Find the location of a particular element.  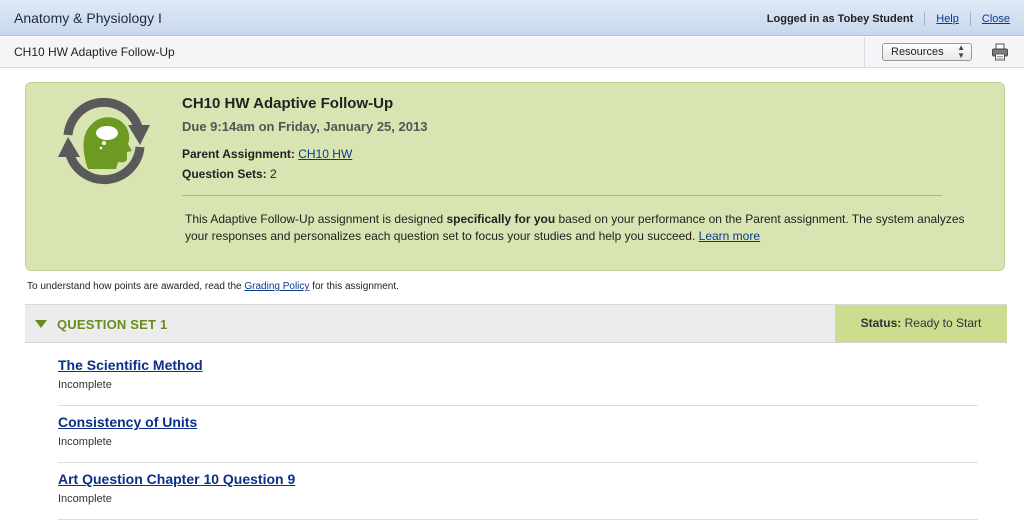

question-link: Consistency of Units is located at coordinates (518, 422).